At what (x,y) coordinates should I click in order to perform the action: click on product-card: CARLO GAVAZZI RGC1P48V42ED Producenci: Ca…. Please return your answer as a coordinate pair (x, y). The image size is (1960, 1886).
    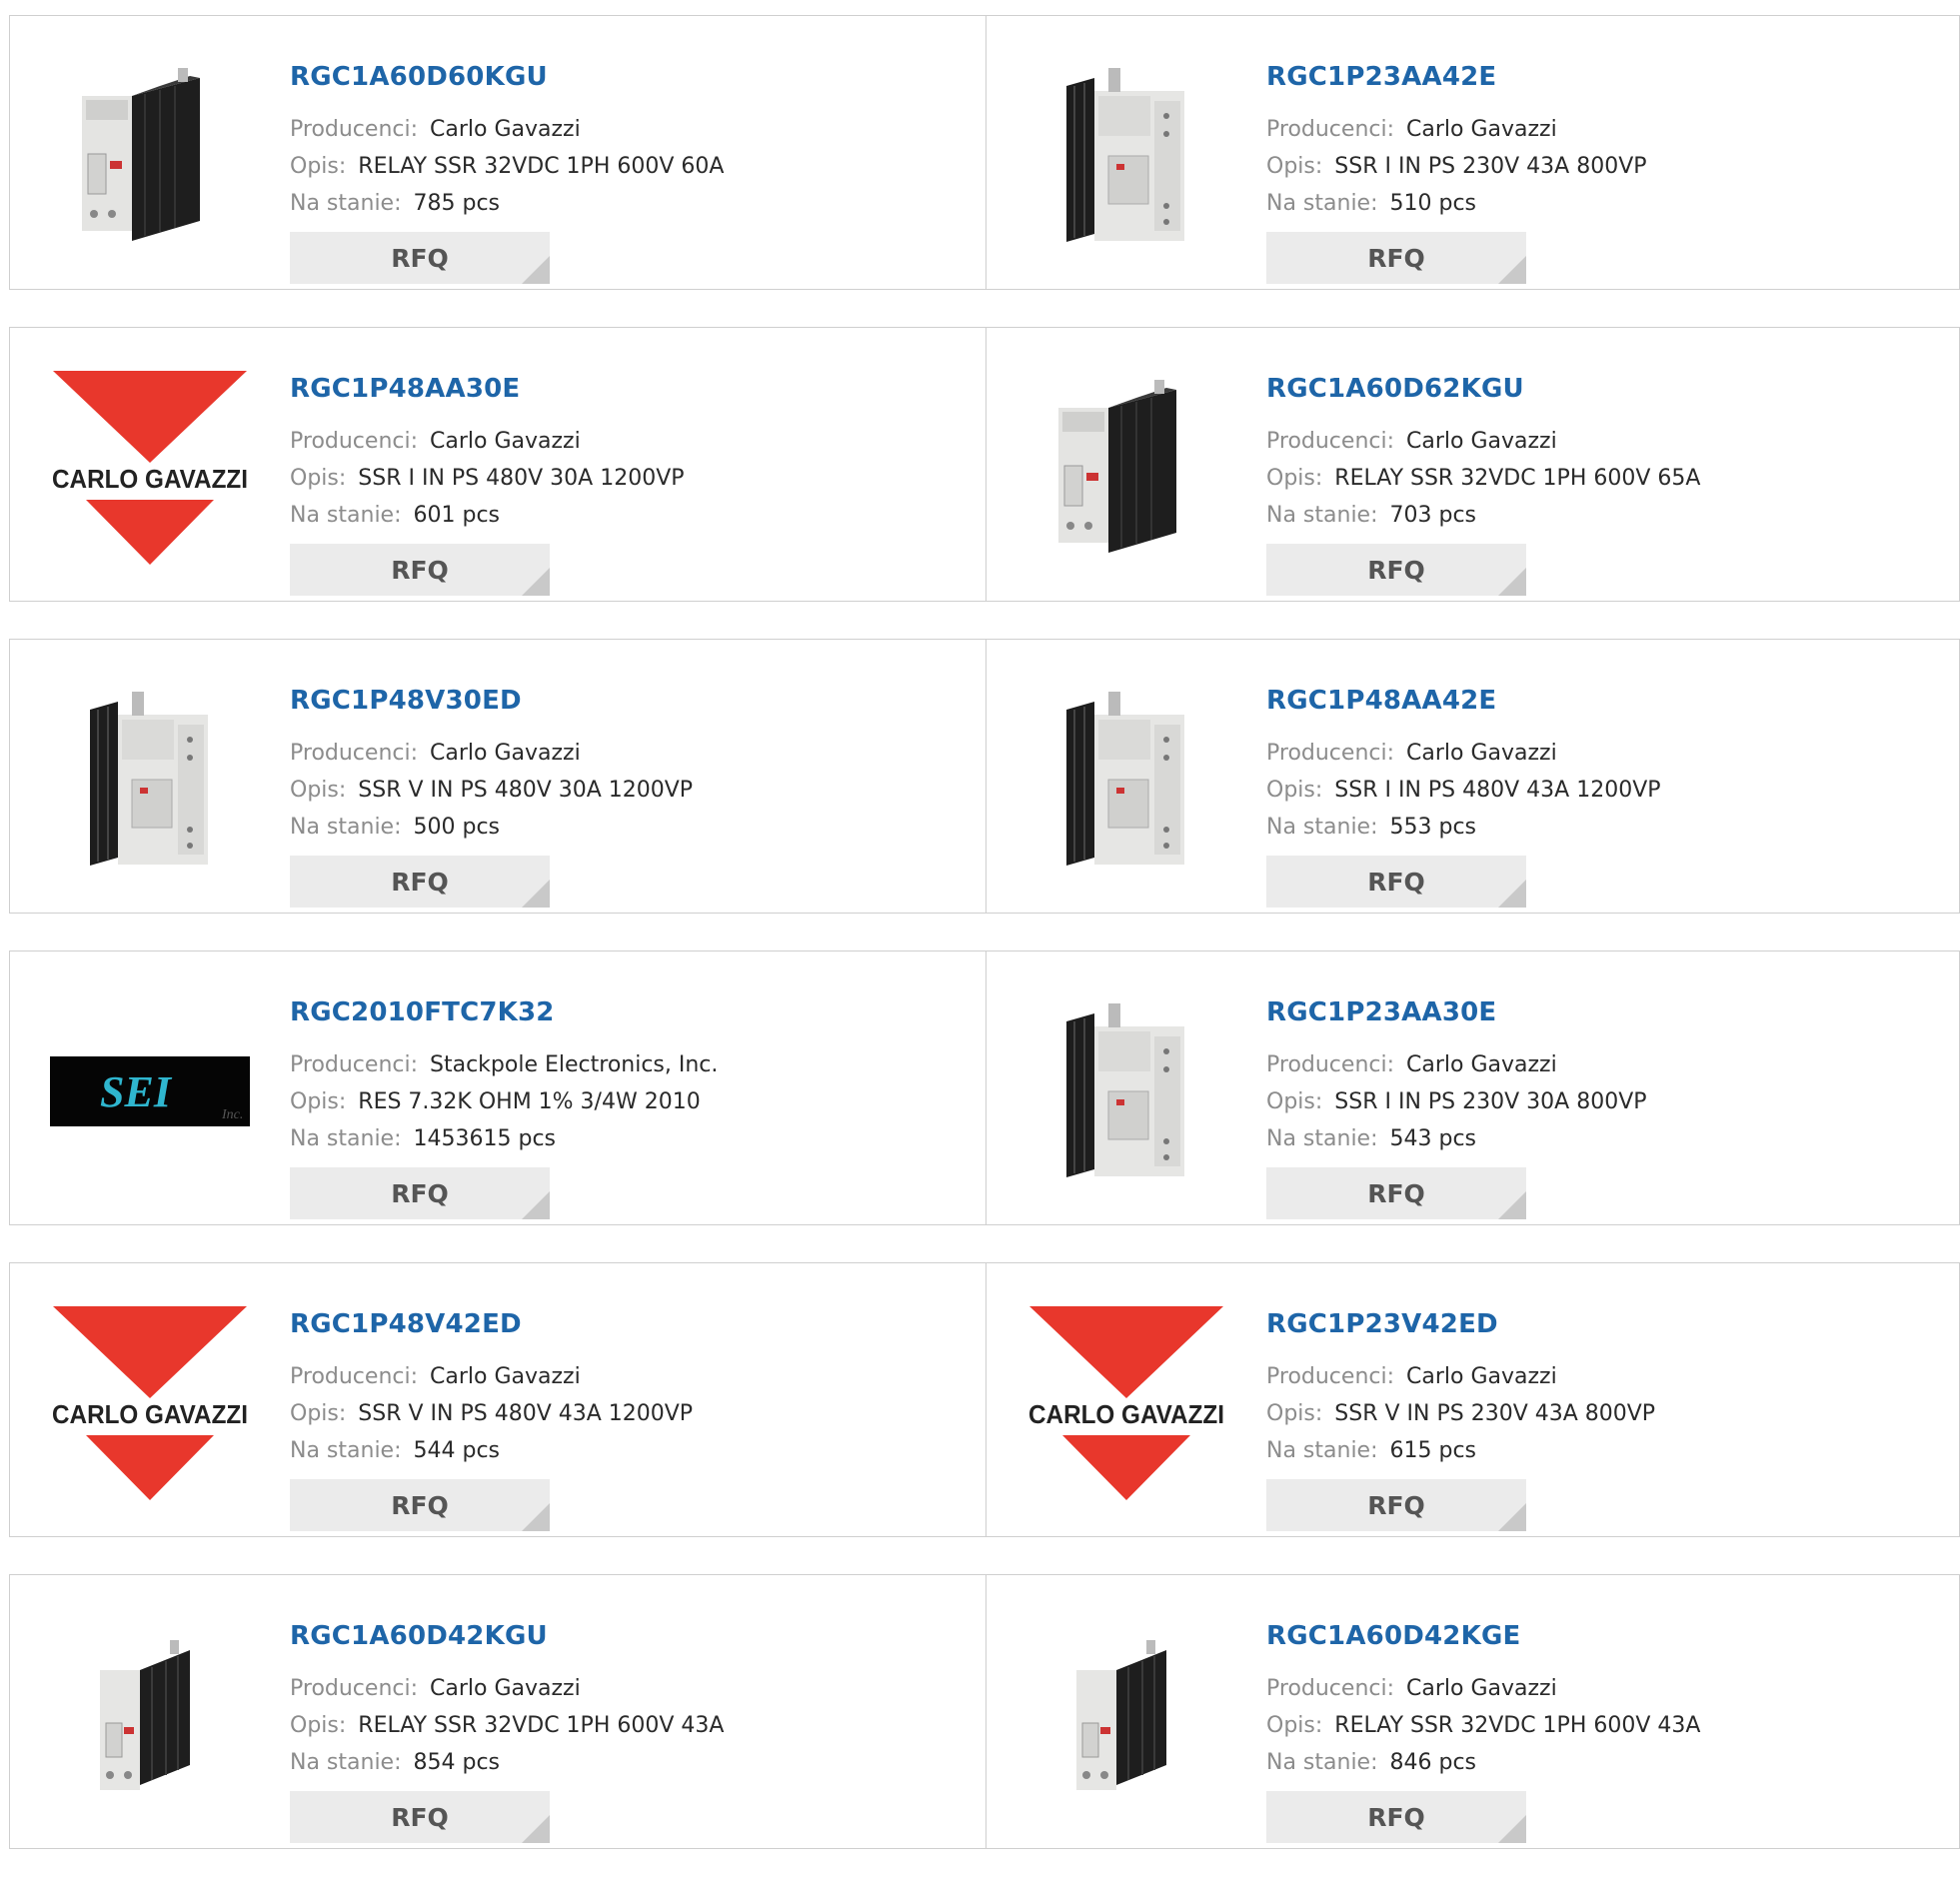
    Looking at the image, I should click on (498, 1399).